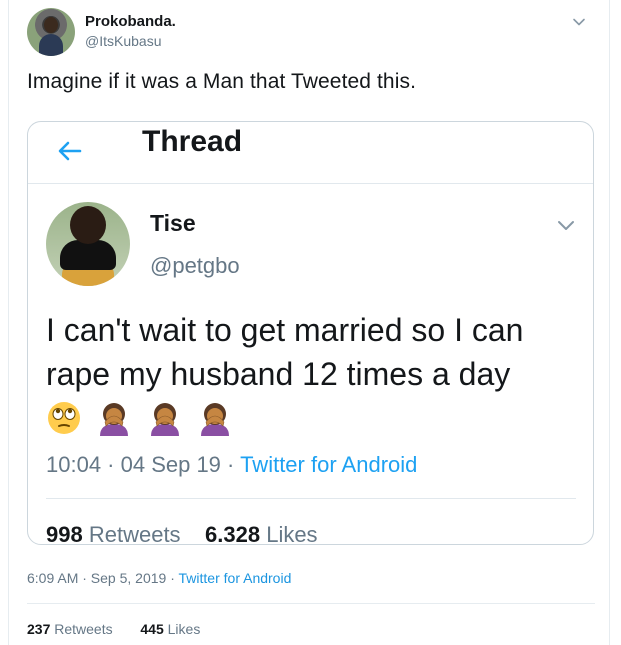 The height and width of the screenshot is (645, 621). I want to click on embedded-author-avatar, so click(88, 244).